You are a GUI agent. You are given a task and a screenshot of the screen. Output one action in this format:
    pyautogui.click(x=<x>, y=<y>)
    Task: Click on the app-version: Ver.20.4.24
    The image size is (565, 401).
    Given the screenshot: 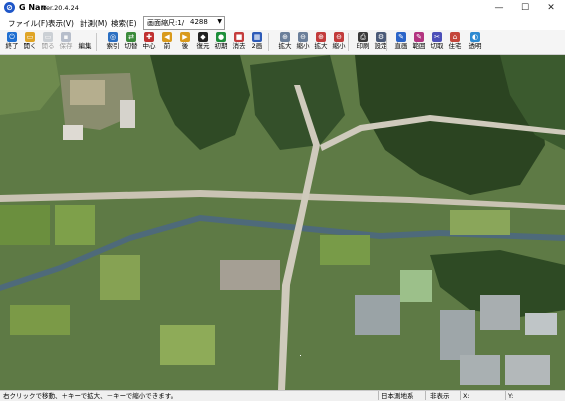 What is the action you would take?
    pyautogui.click(x=60, y=8)
    